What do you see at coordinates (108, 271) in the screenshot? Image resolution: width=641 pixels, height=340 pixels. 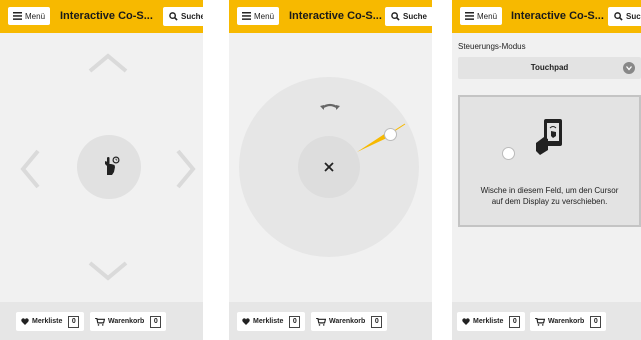 I see `arrow-down-icon` at bounding box center [108, 271].